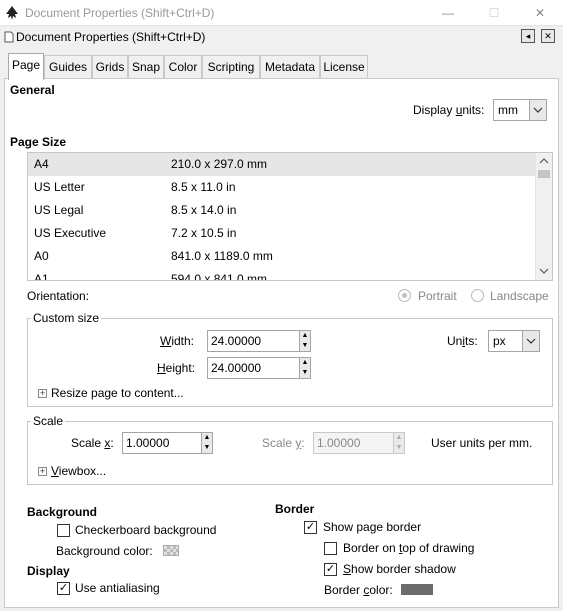 The height and width of the screenshot is (611, 563). Describe the element at coordinates (63, 530) in the screenshot. I see `checkerboard-checkbox` at that location.